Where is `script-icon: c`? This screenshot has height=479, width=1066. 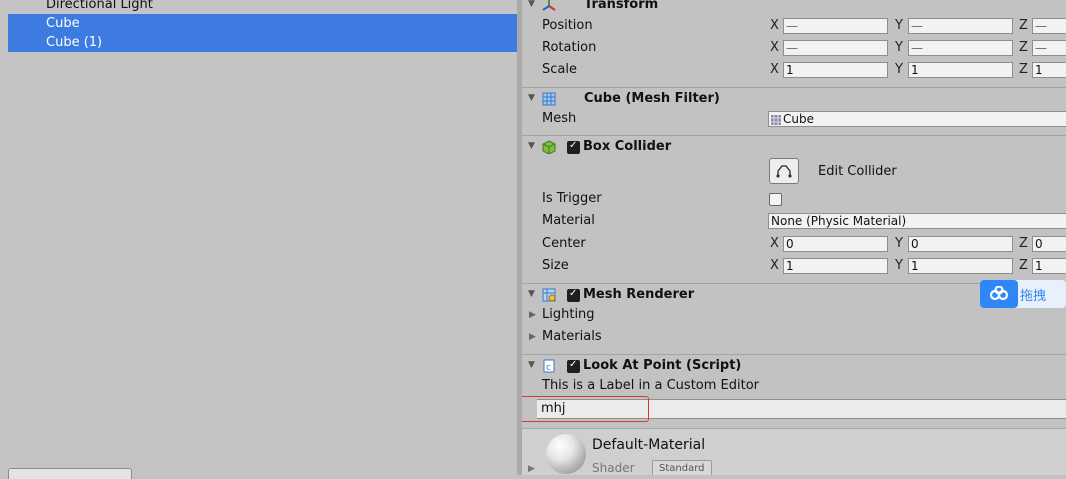
script-icon: c is located at coordinates (549, 366).